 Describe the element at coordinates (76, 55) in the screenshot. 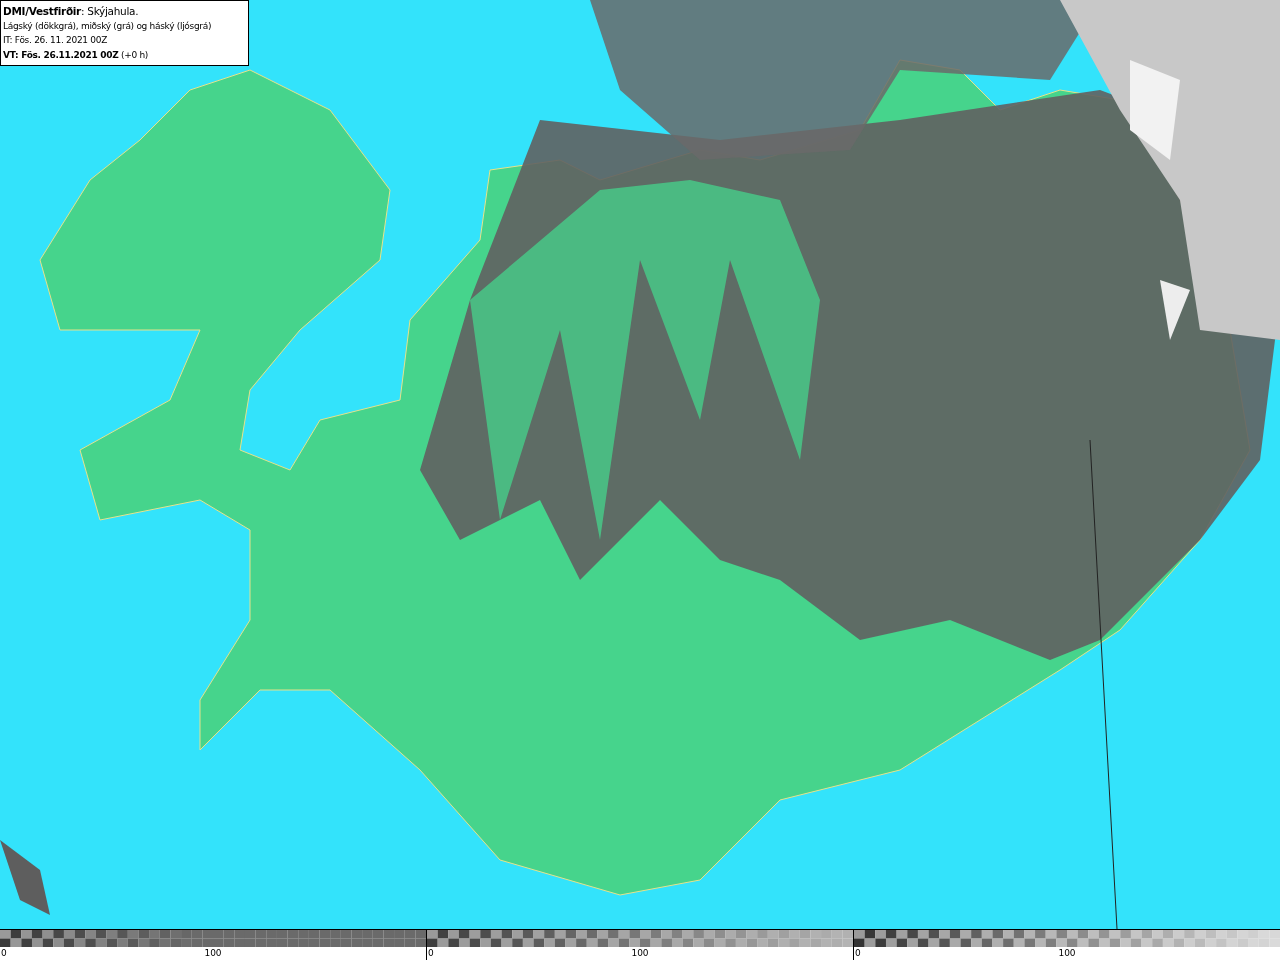

I see `valid-time: VT: Fös. 26.11.2021 00Z (+0 h)` at that location.